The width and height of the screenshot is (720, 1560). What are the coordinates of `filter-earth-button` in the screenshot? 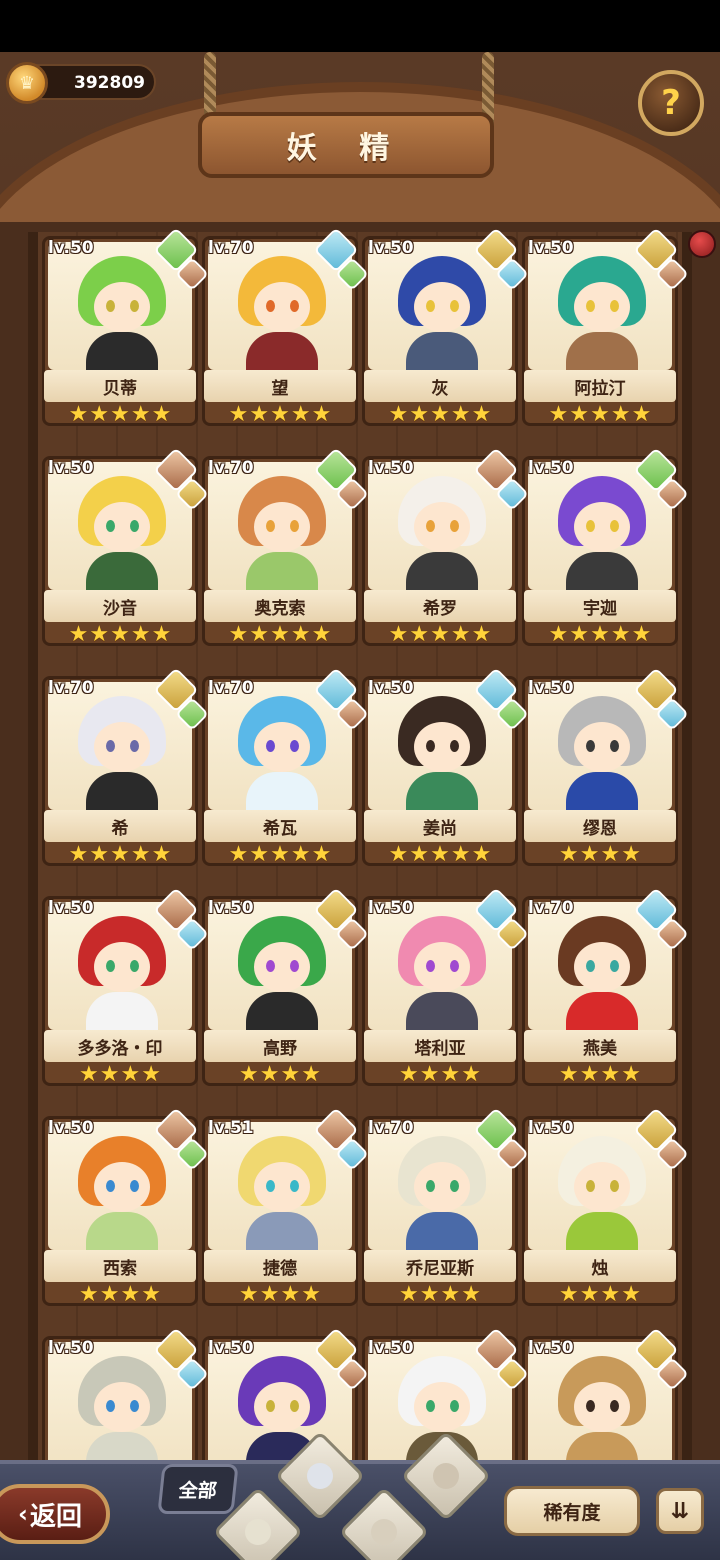 It's located at (384, 1523).